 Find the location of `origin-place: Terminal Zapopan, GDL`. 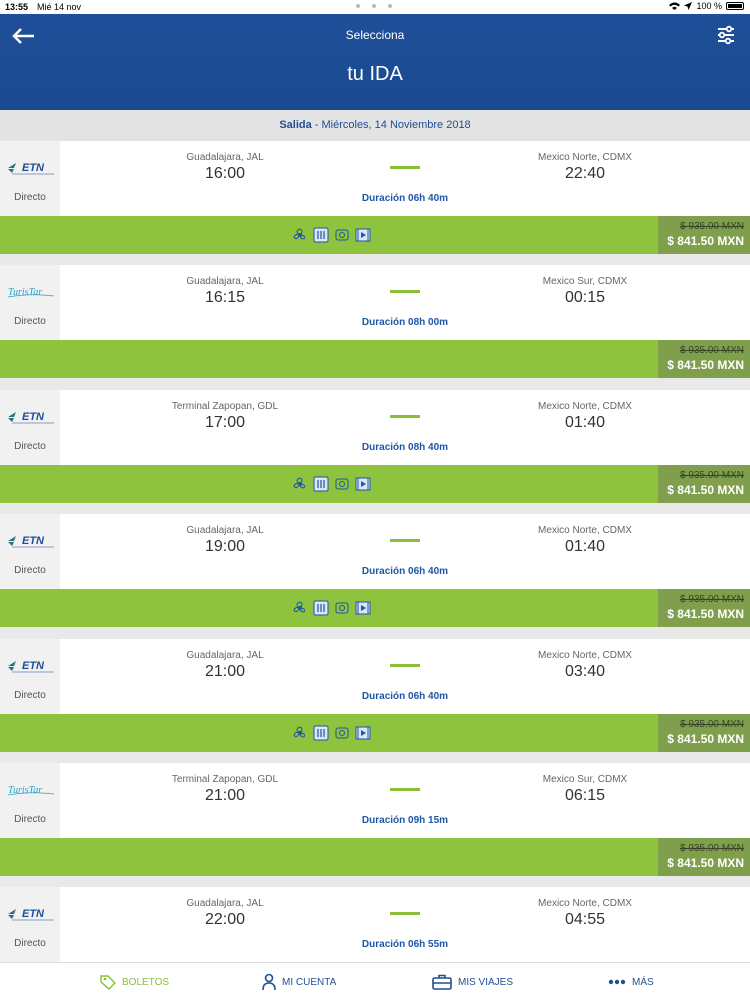

origin-place: Terminal Zapopan, GDL is located at coordinates (225, 779).